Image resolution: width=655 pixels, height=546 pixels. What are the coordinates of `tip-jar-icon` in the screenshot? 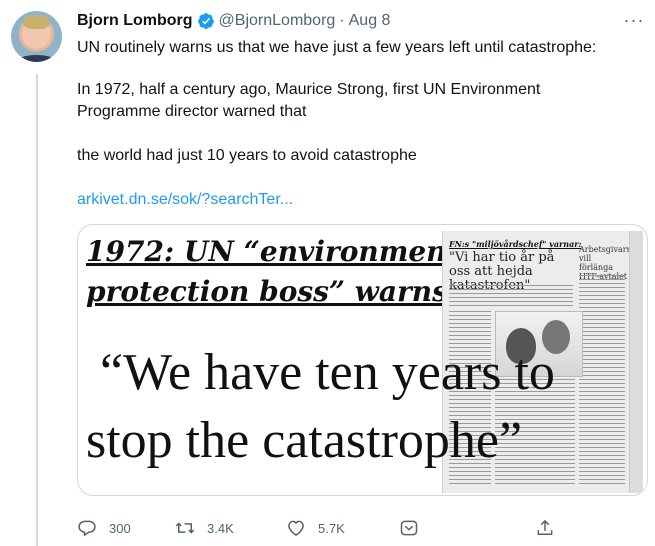 It's located at (409, 528).